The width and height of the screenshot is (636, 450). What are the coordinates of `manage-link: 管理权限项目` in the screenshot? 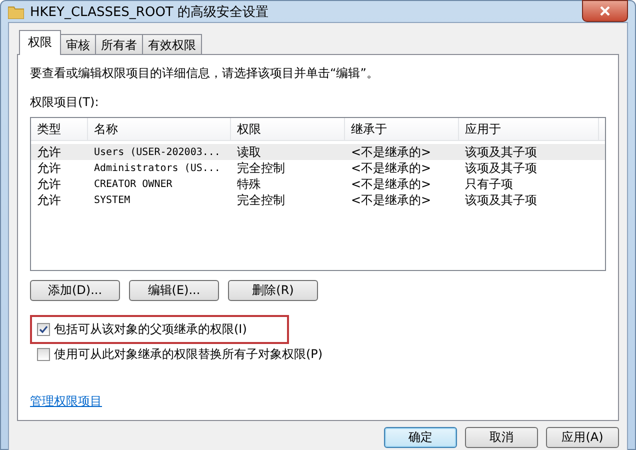 It's located at (66, 401).